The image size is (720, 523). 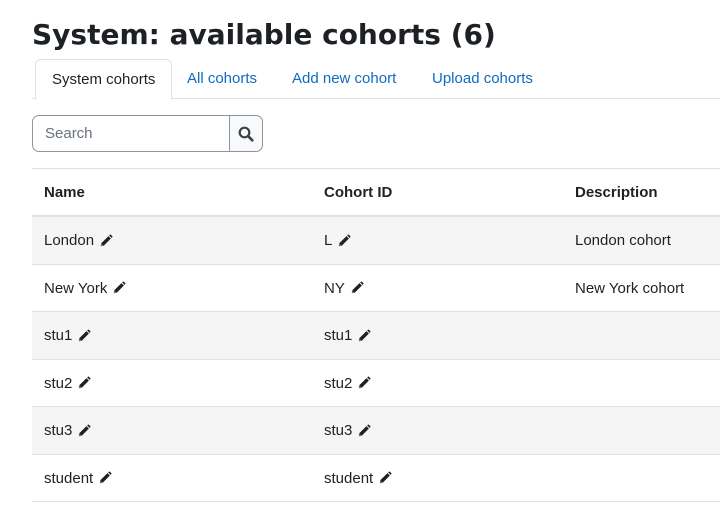 I want to click on cohort-id: NY, so click(x=334, y=288).